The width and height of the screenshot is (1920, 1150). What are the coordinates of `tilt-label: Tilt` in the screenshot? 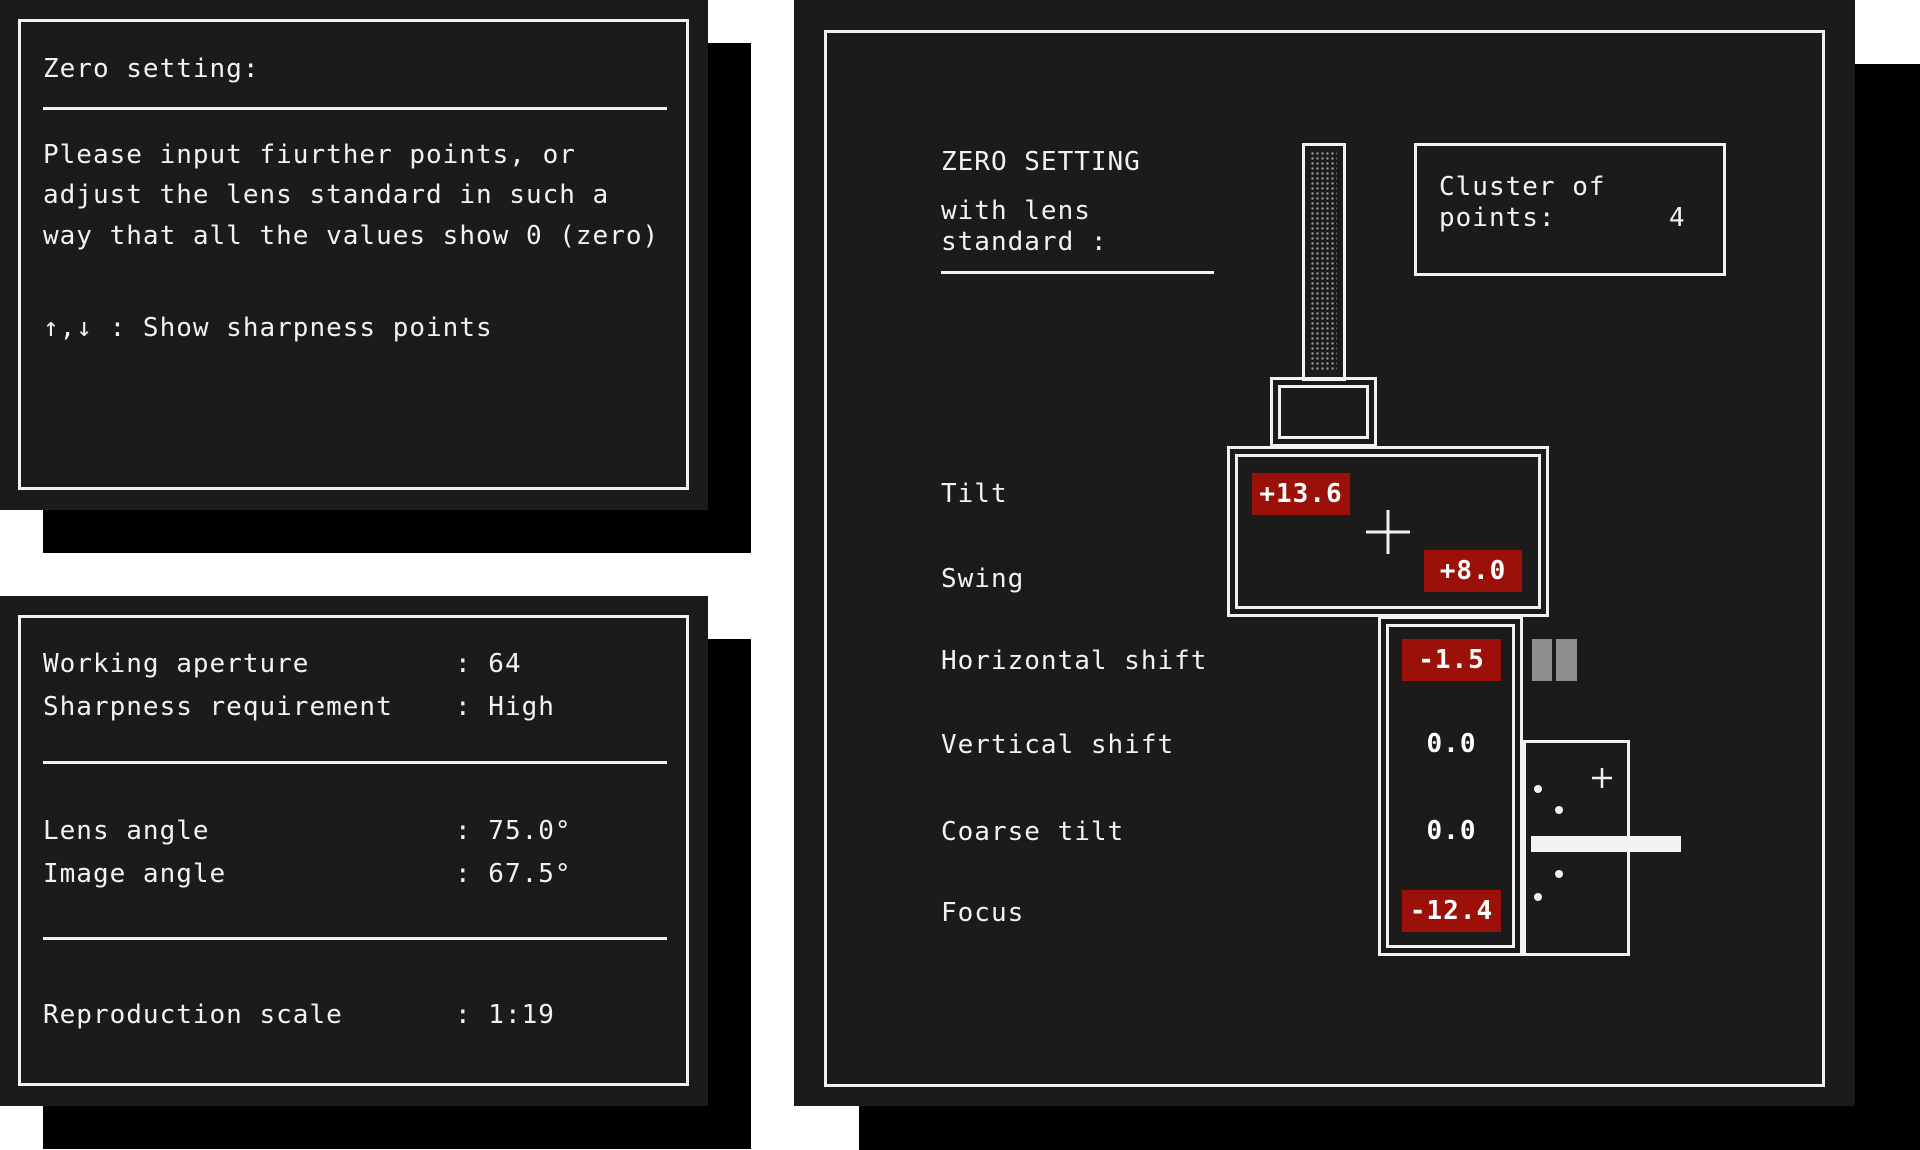 It's located at (974, 494).